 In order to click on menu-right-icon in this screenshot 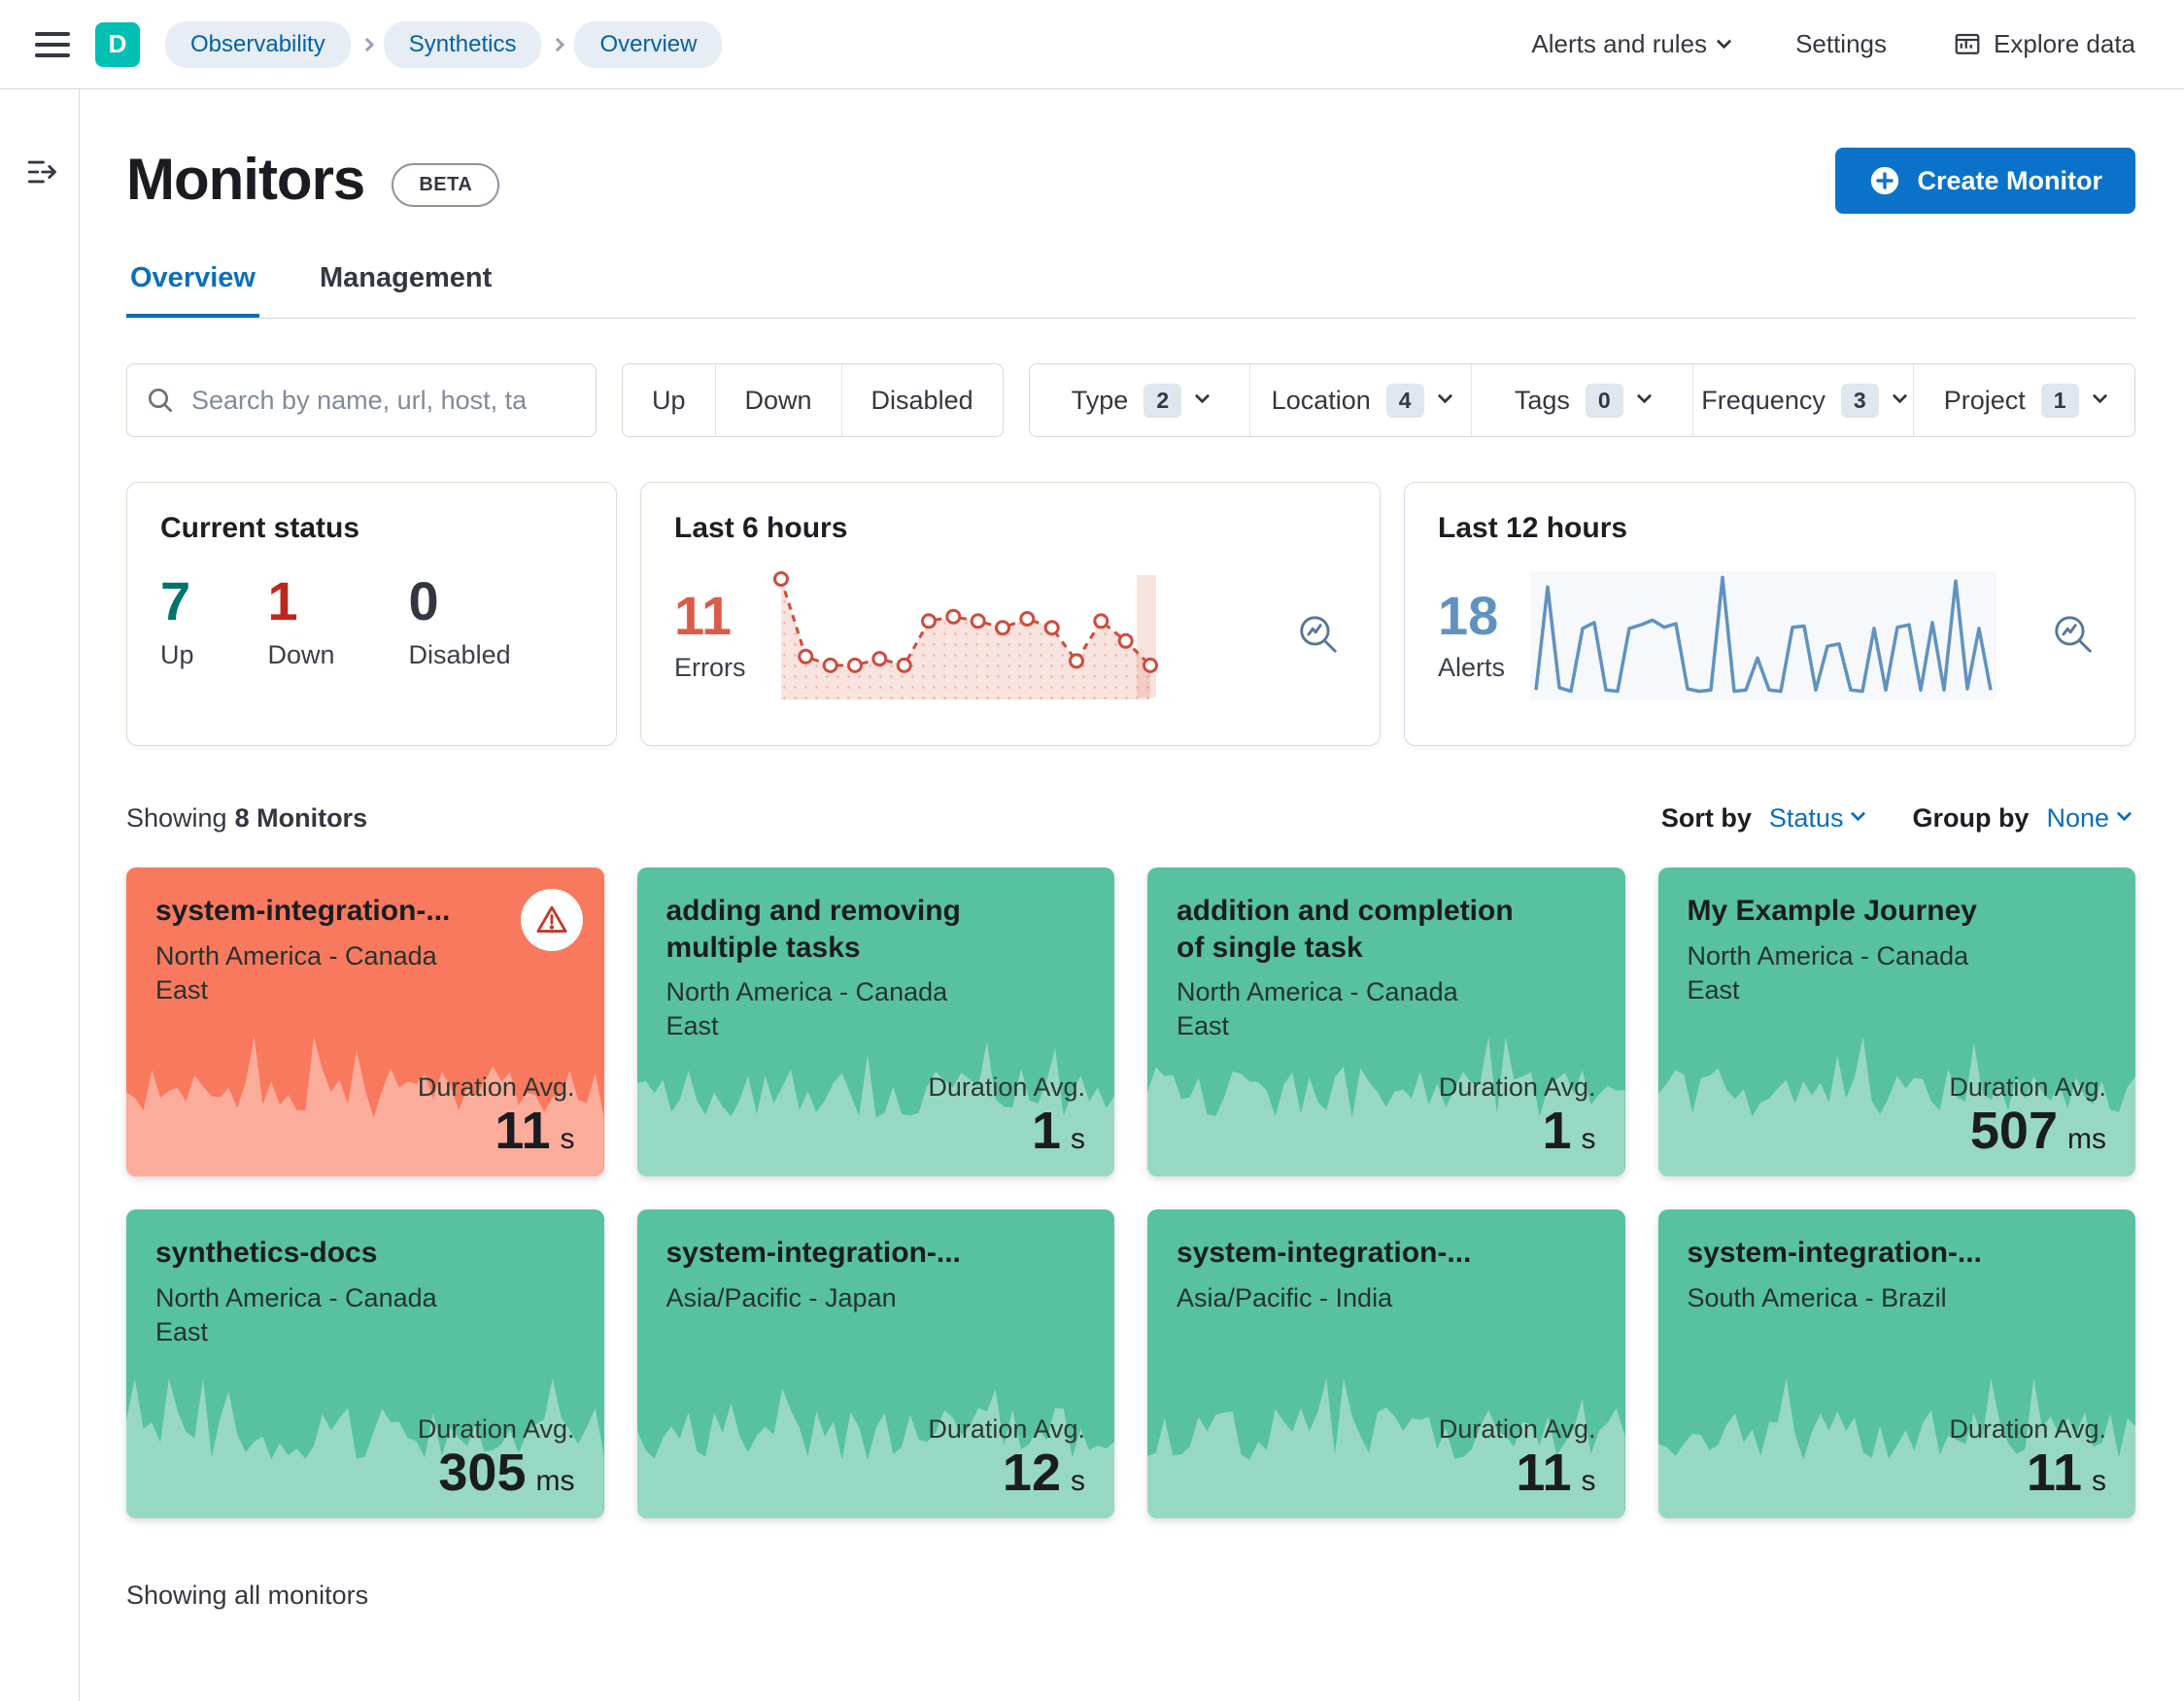, I will do `click(41, 172)`.